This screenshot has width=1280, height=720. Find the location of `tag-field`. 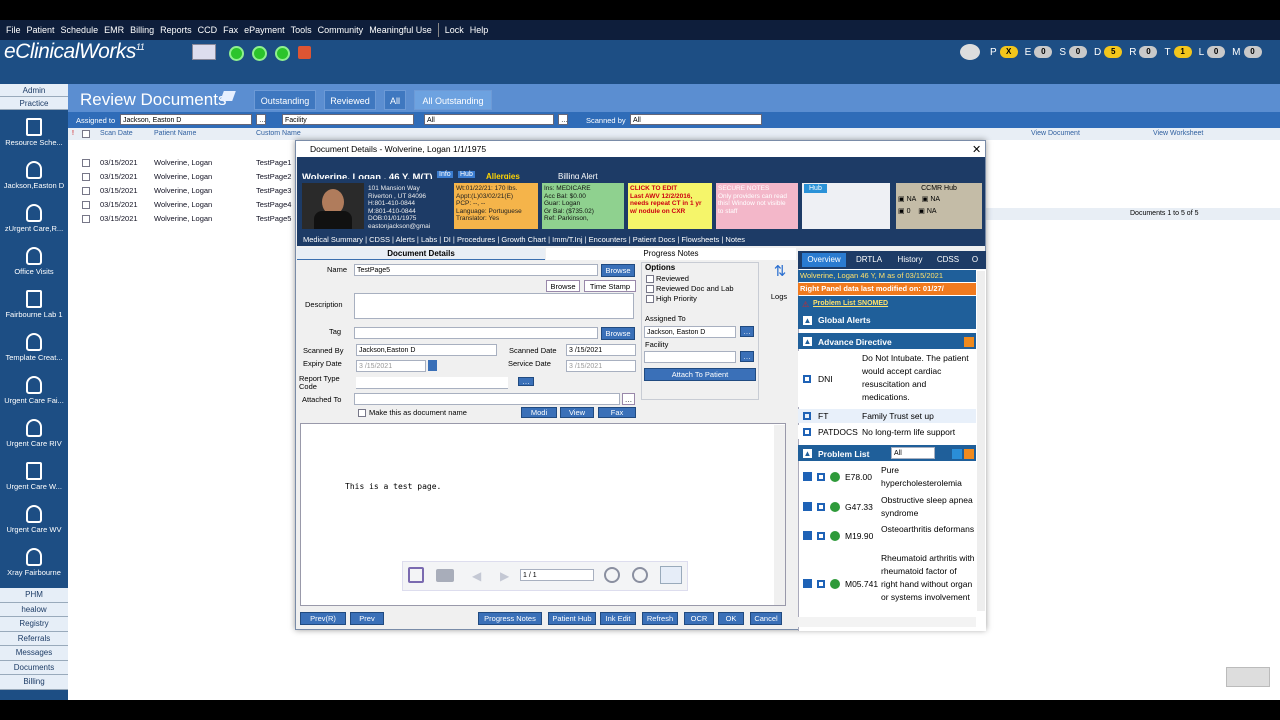

tag-field is located at coordinates (476, 333).